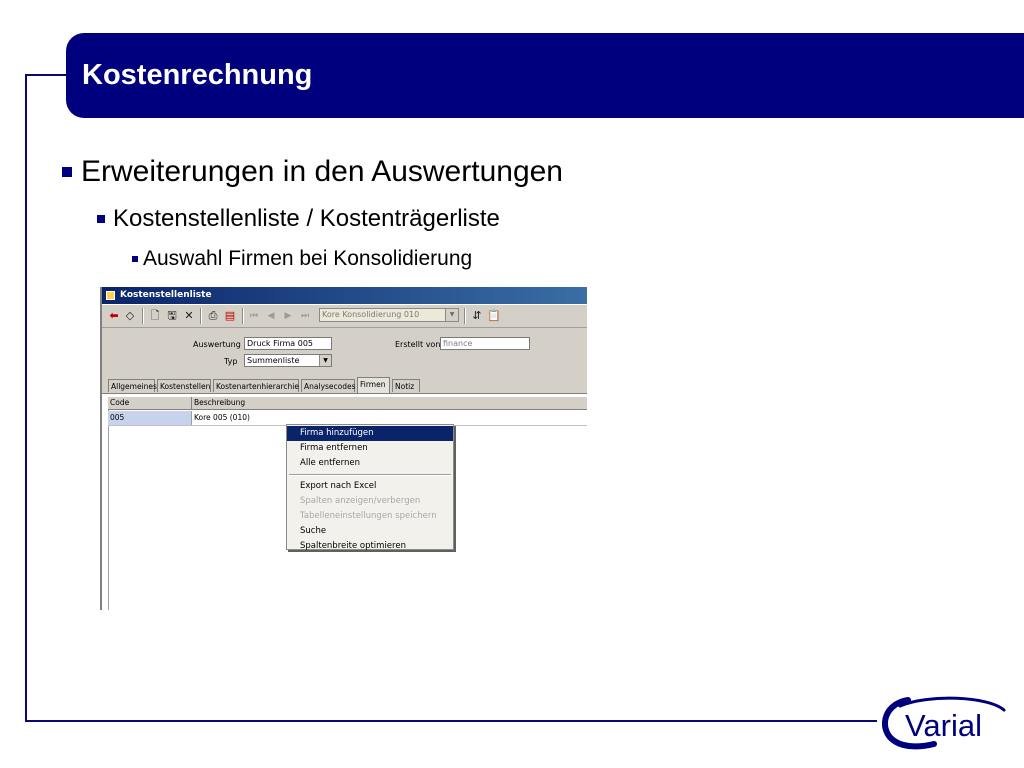 The image size is (1024, 768). What do you see at coordinates (322, 171) in the screenshot?
I see `bullet-text: Erweiterungen in den Auswertungen` at bounding box center [322, 171].